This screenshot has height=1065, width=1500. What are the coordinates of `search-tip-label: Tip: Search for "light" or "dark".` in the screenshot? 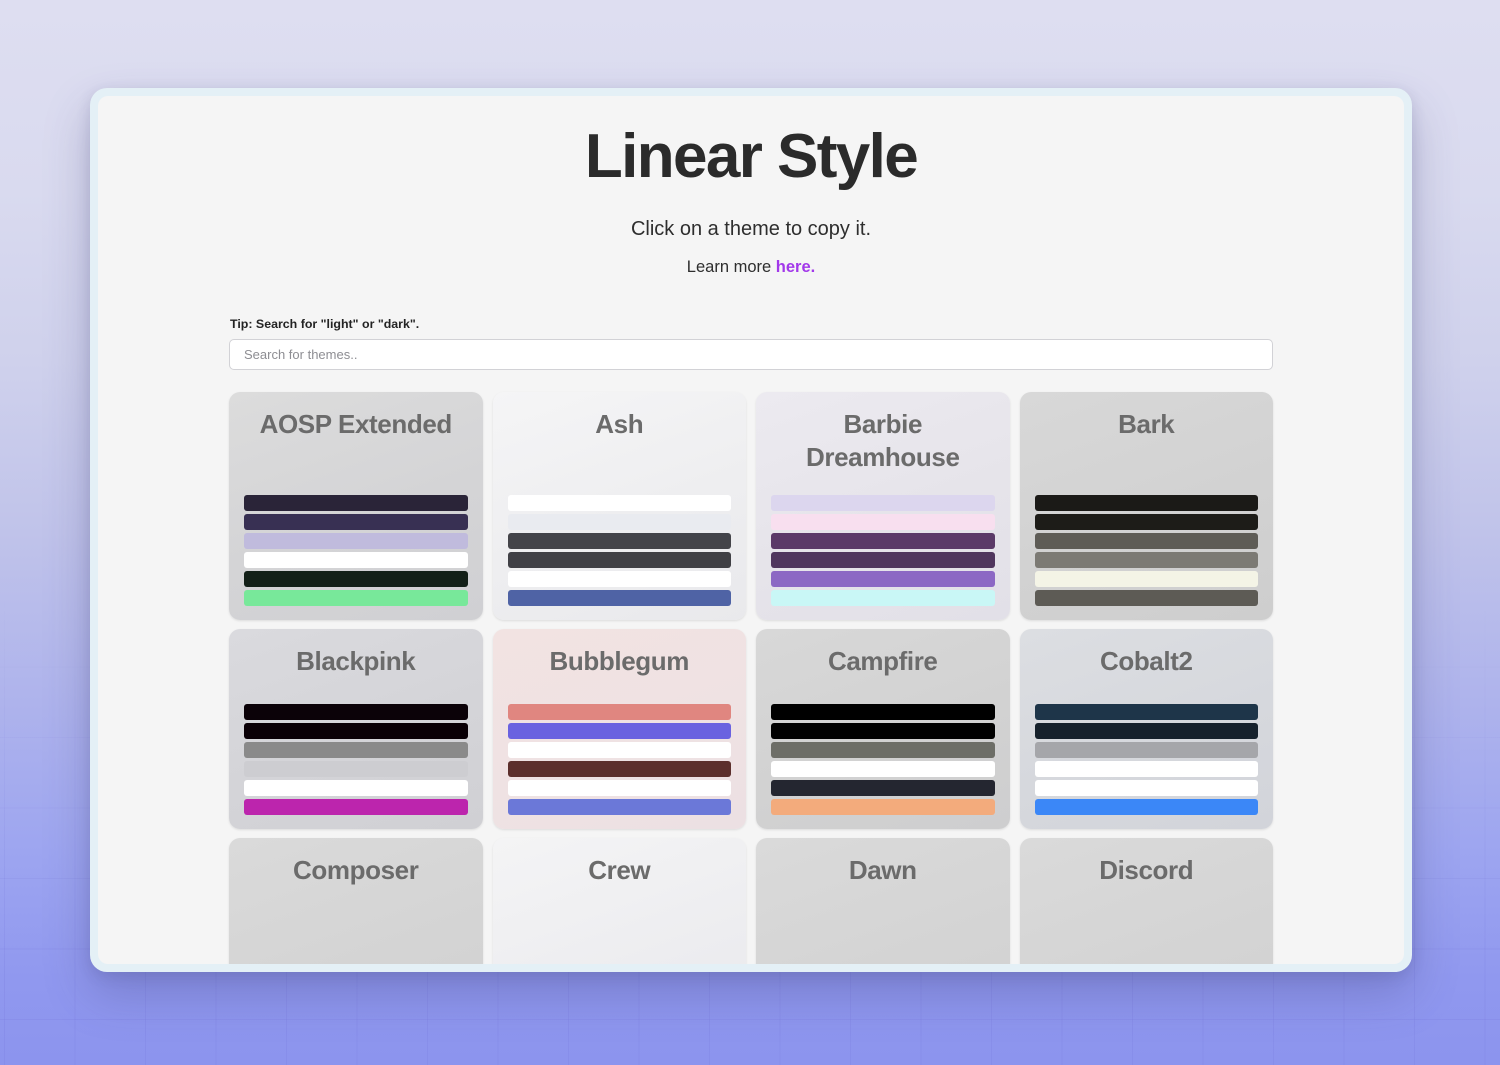 It's located at (325, 324).